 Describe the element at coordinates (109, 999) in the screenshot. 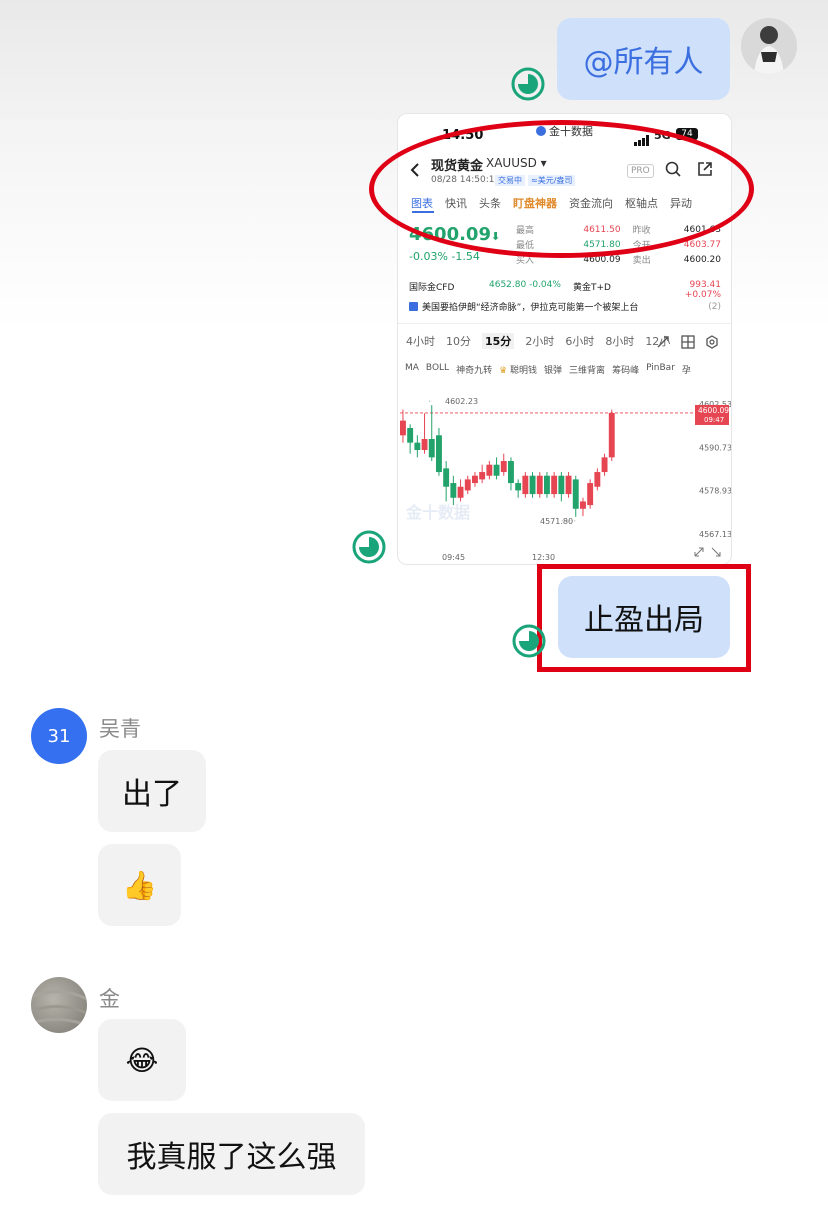

I see `sender-name: 金` at that location.